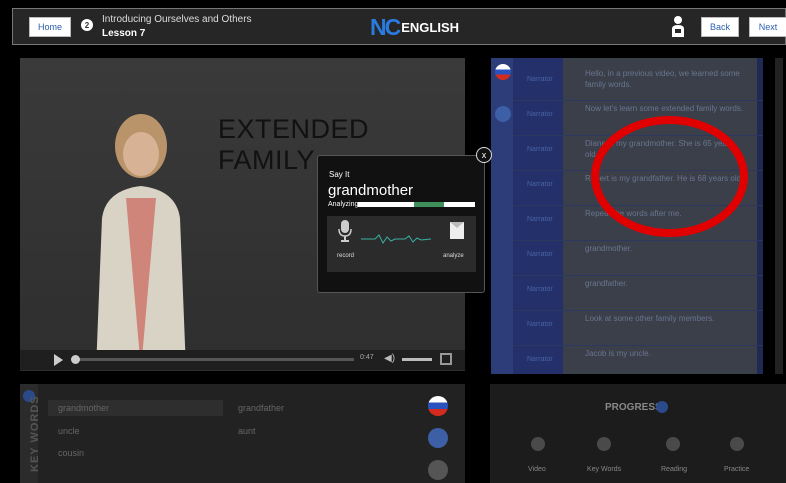 The height and width of the screenshot is (483, 786). Describe the element at coordinates (385, 26) in the screenshot. I see `logo-mark: NC` at that location.